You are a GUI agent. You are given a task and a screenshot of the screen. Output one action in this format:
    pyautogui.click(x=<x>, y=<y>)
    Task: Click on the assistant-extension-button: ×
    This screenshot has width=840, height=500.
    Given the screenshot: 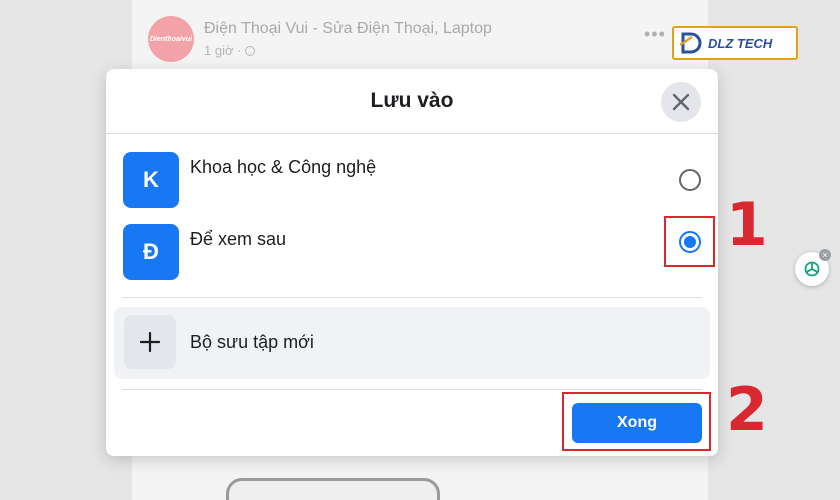 What is the action you would take?
    pyautogui.click(x=813, y=267)
    